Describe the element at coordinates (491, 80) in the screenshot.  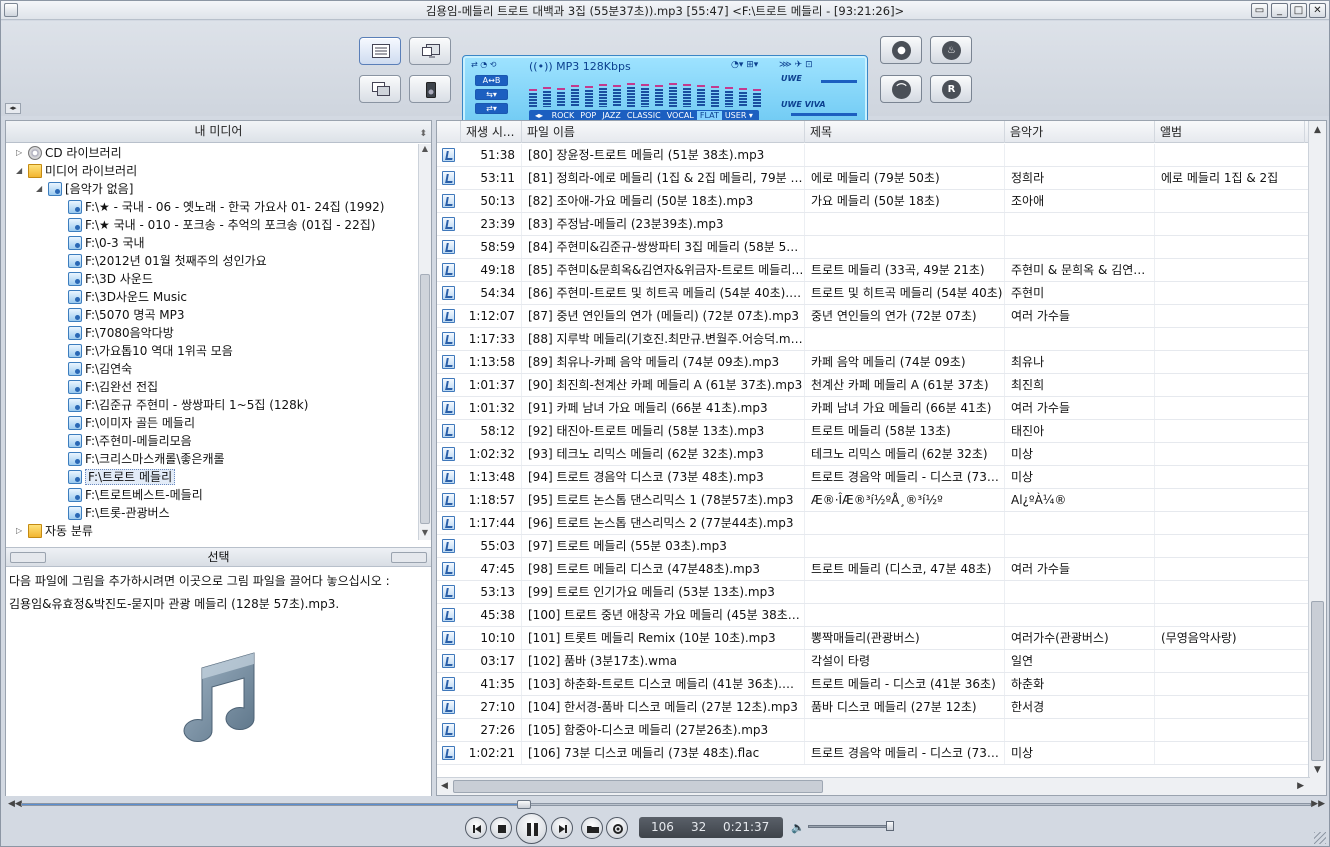
I see `ab-repeat-button: A↔B` at that location.